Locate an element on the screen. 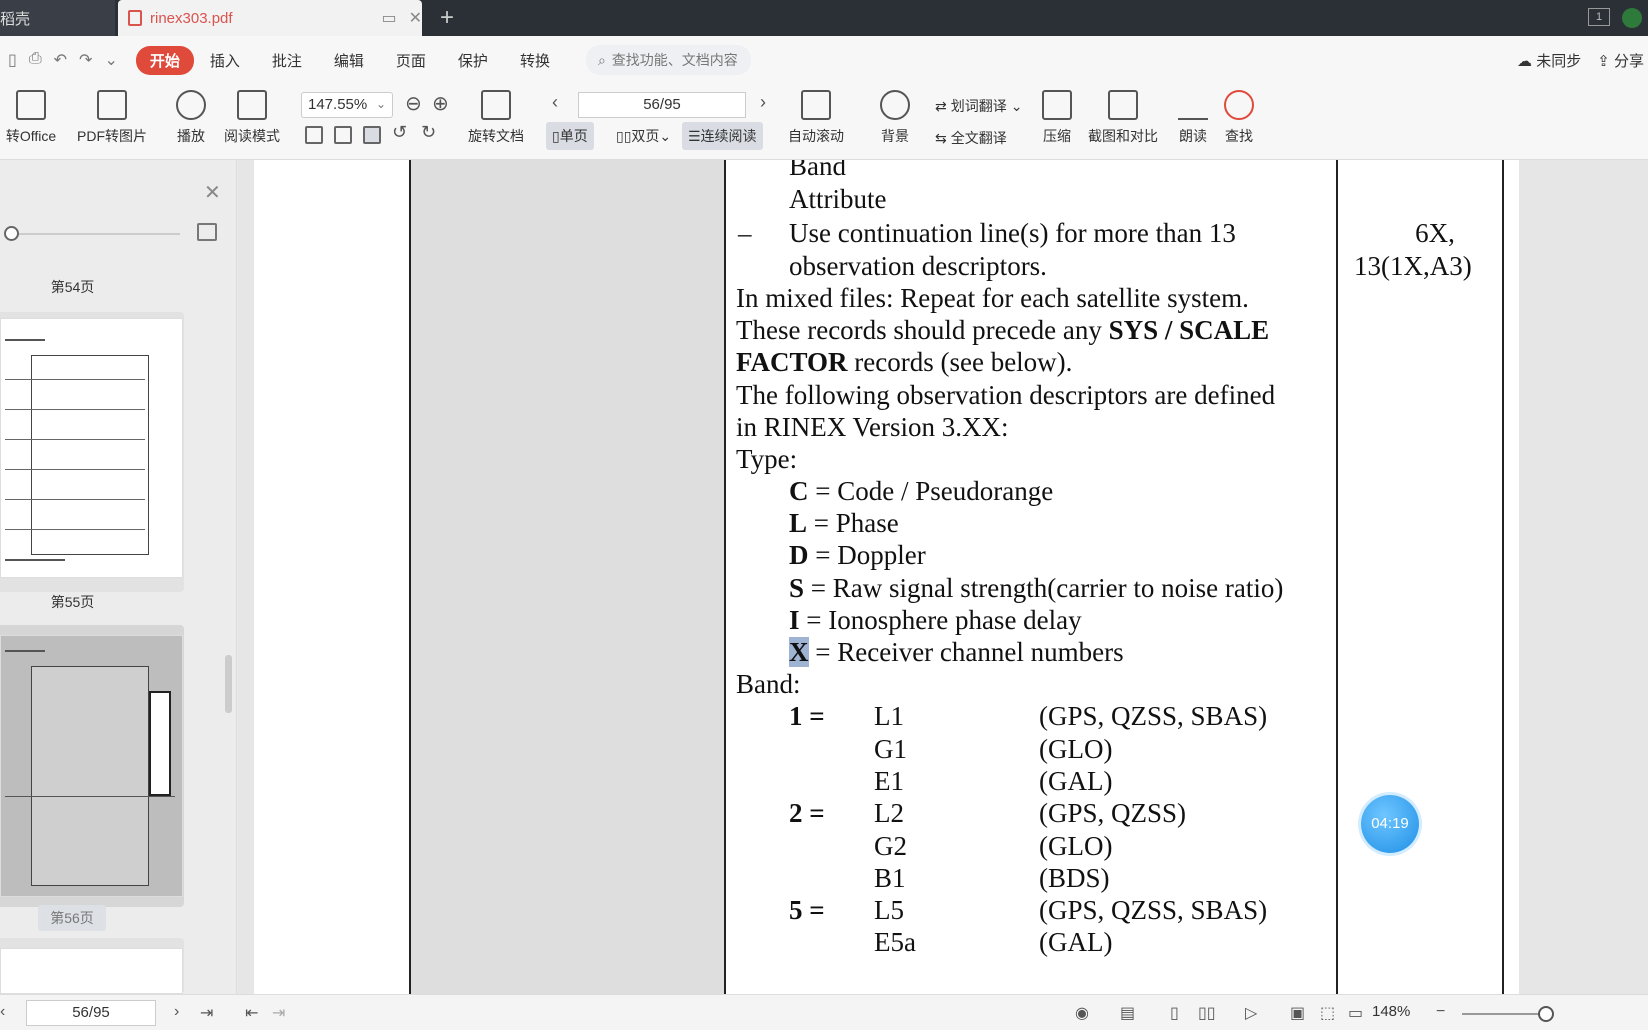  fit-width-status-icon: ▤ is located at coordinates (1127, 1013).